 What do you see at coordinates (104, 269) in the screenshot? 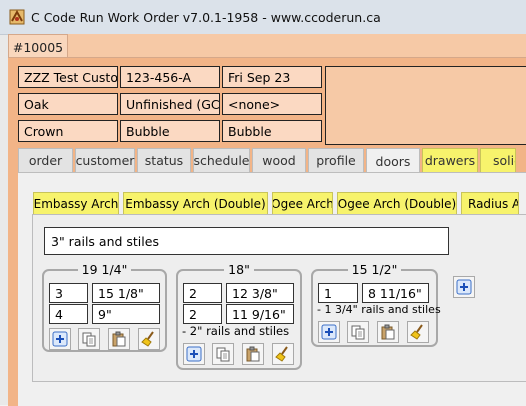
I see `group-width-label: 19 1/4"` at bounding box center [104, 269].